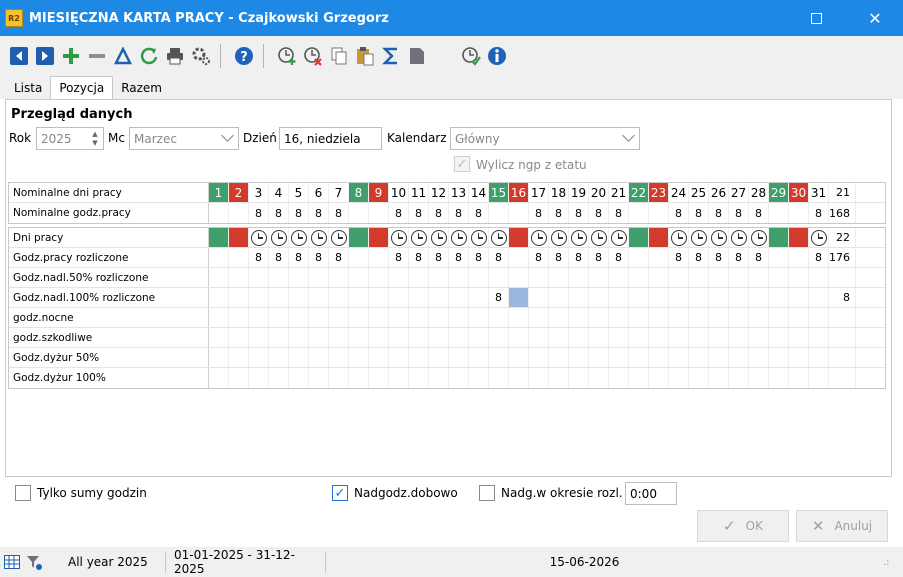 This screenshot has width=903, height=577. Describe the element at coordinates (299, 192) in the screenshot. I see `day-cell: 5` at that location.